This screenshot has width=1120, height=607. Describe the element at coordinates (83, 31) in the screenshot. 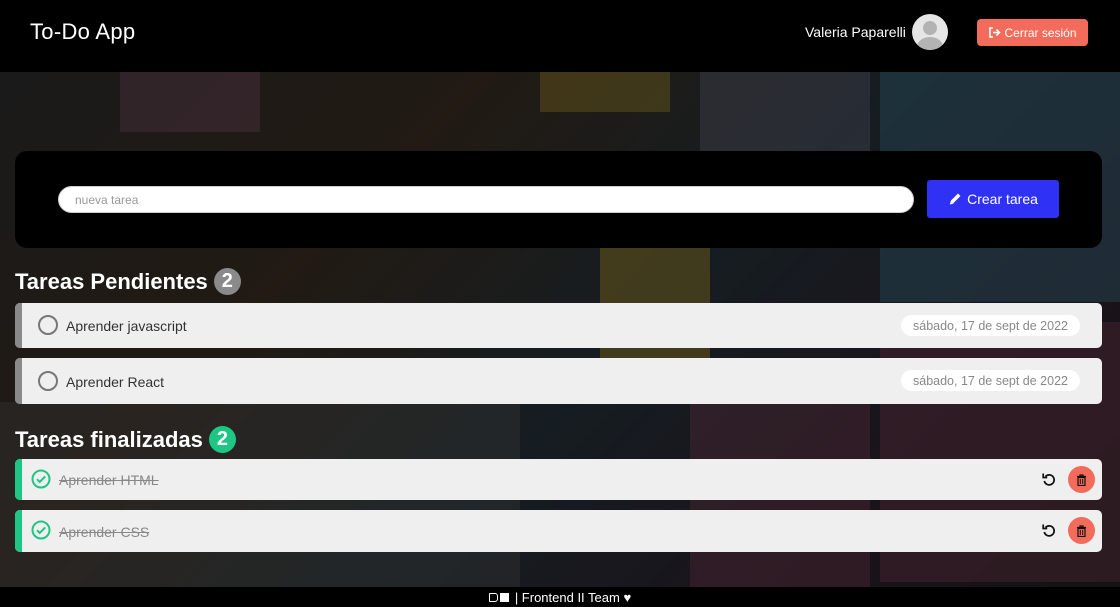

I see `app-title: To-Do App` at that location.